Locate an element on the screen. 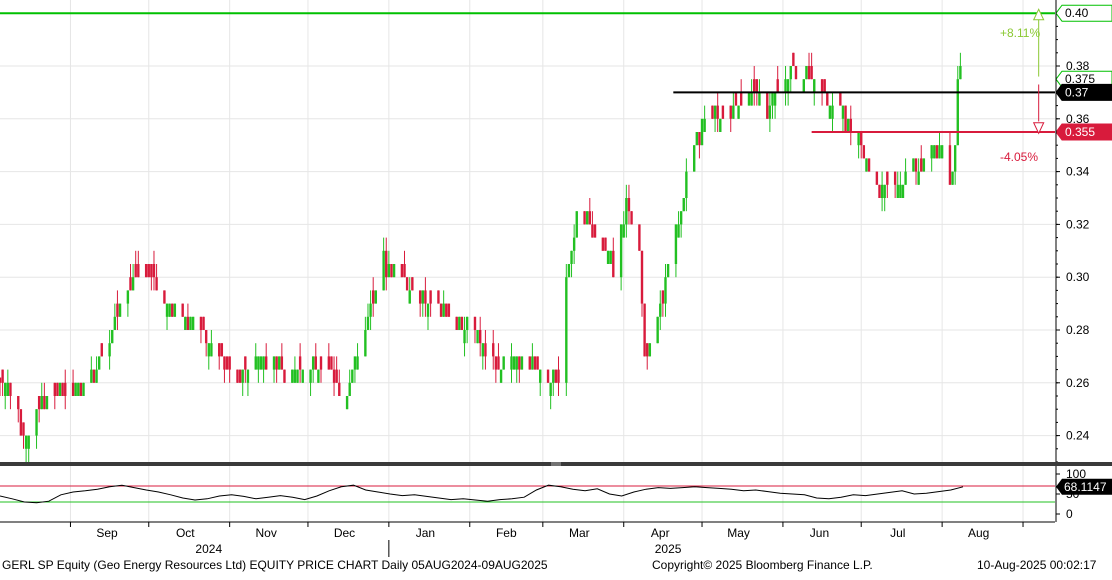 The image size is (1112, 580). x-month-label: Jan is located at coordinates (425, 533).